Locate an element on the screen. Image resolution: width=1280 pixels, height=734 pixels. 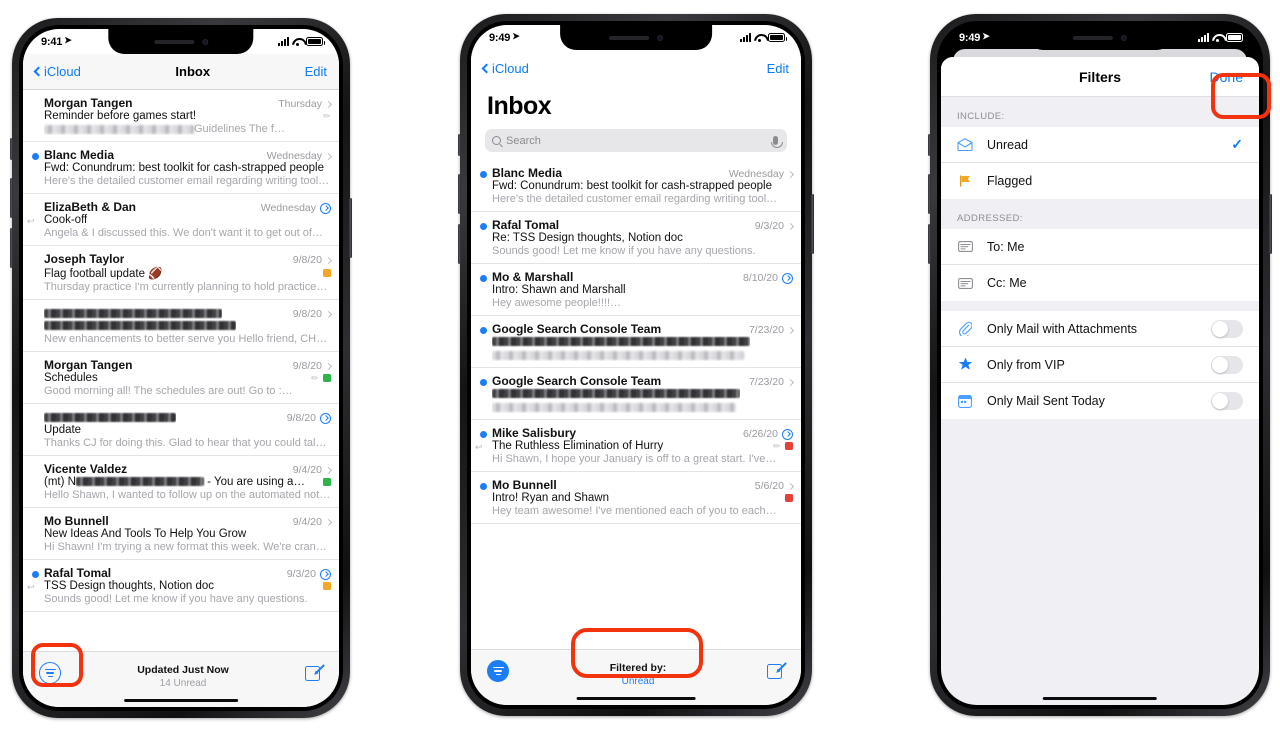
search-input: Search is located at coordinates (636, 140).